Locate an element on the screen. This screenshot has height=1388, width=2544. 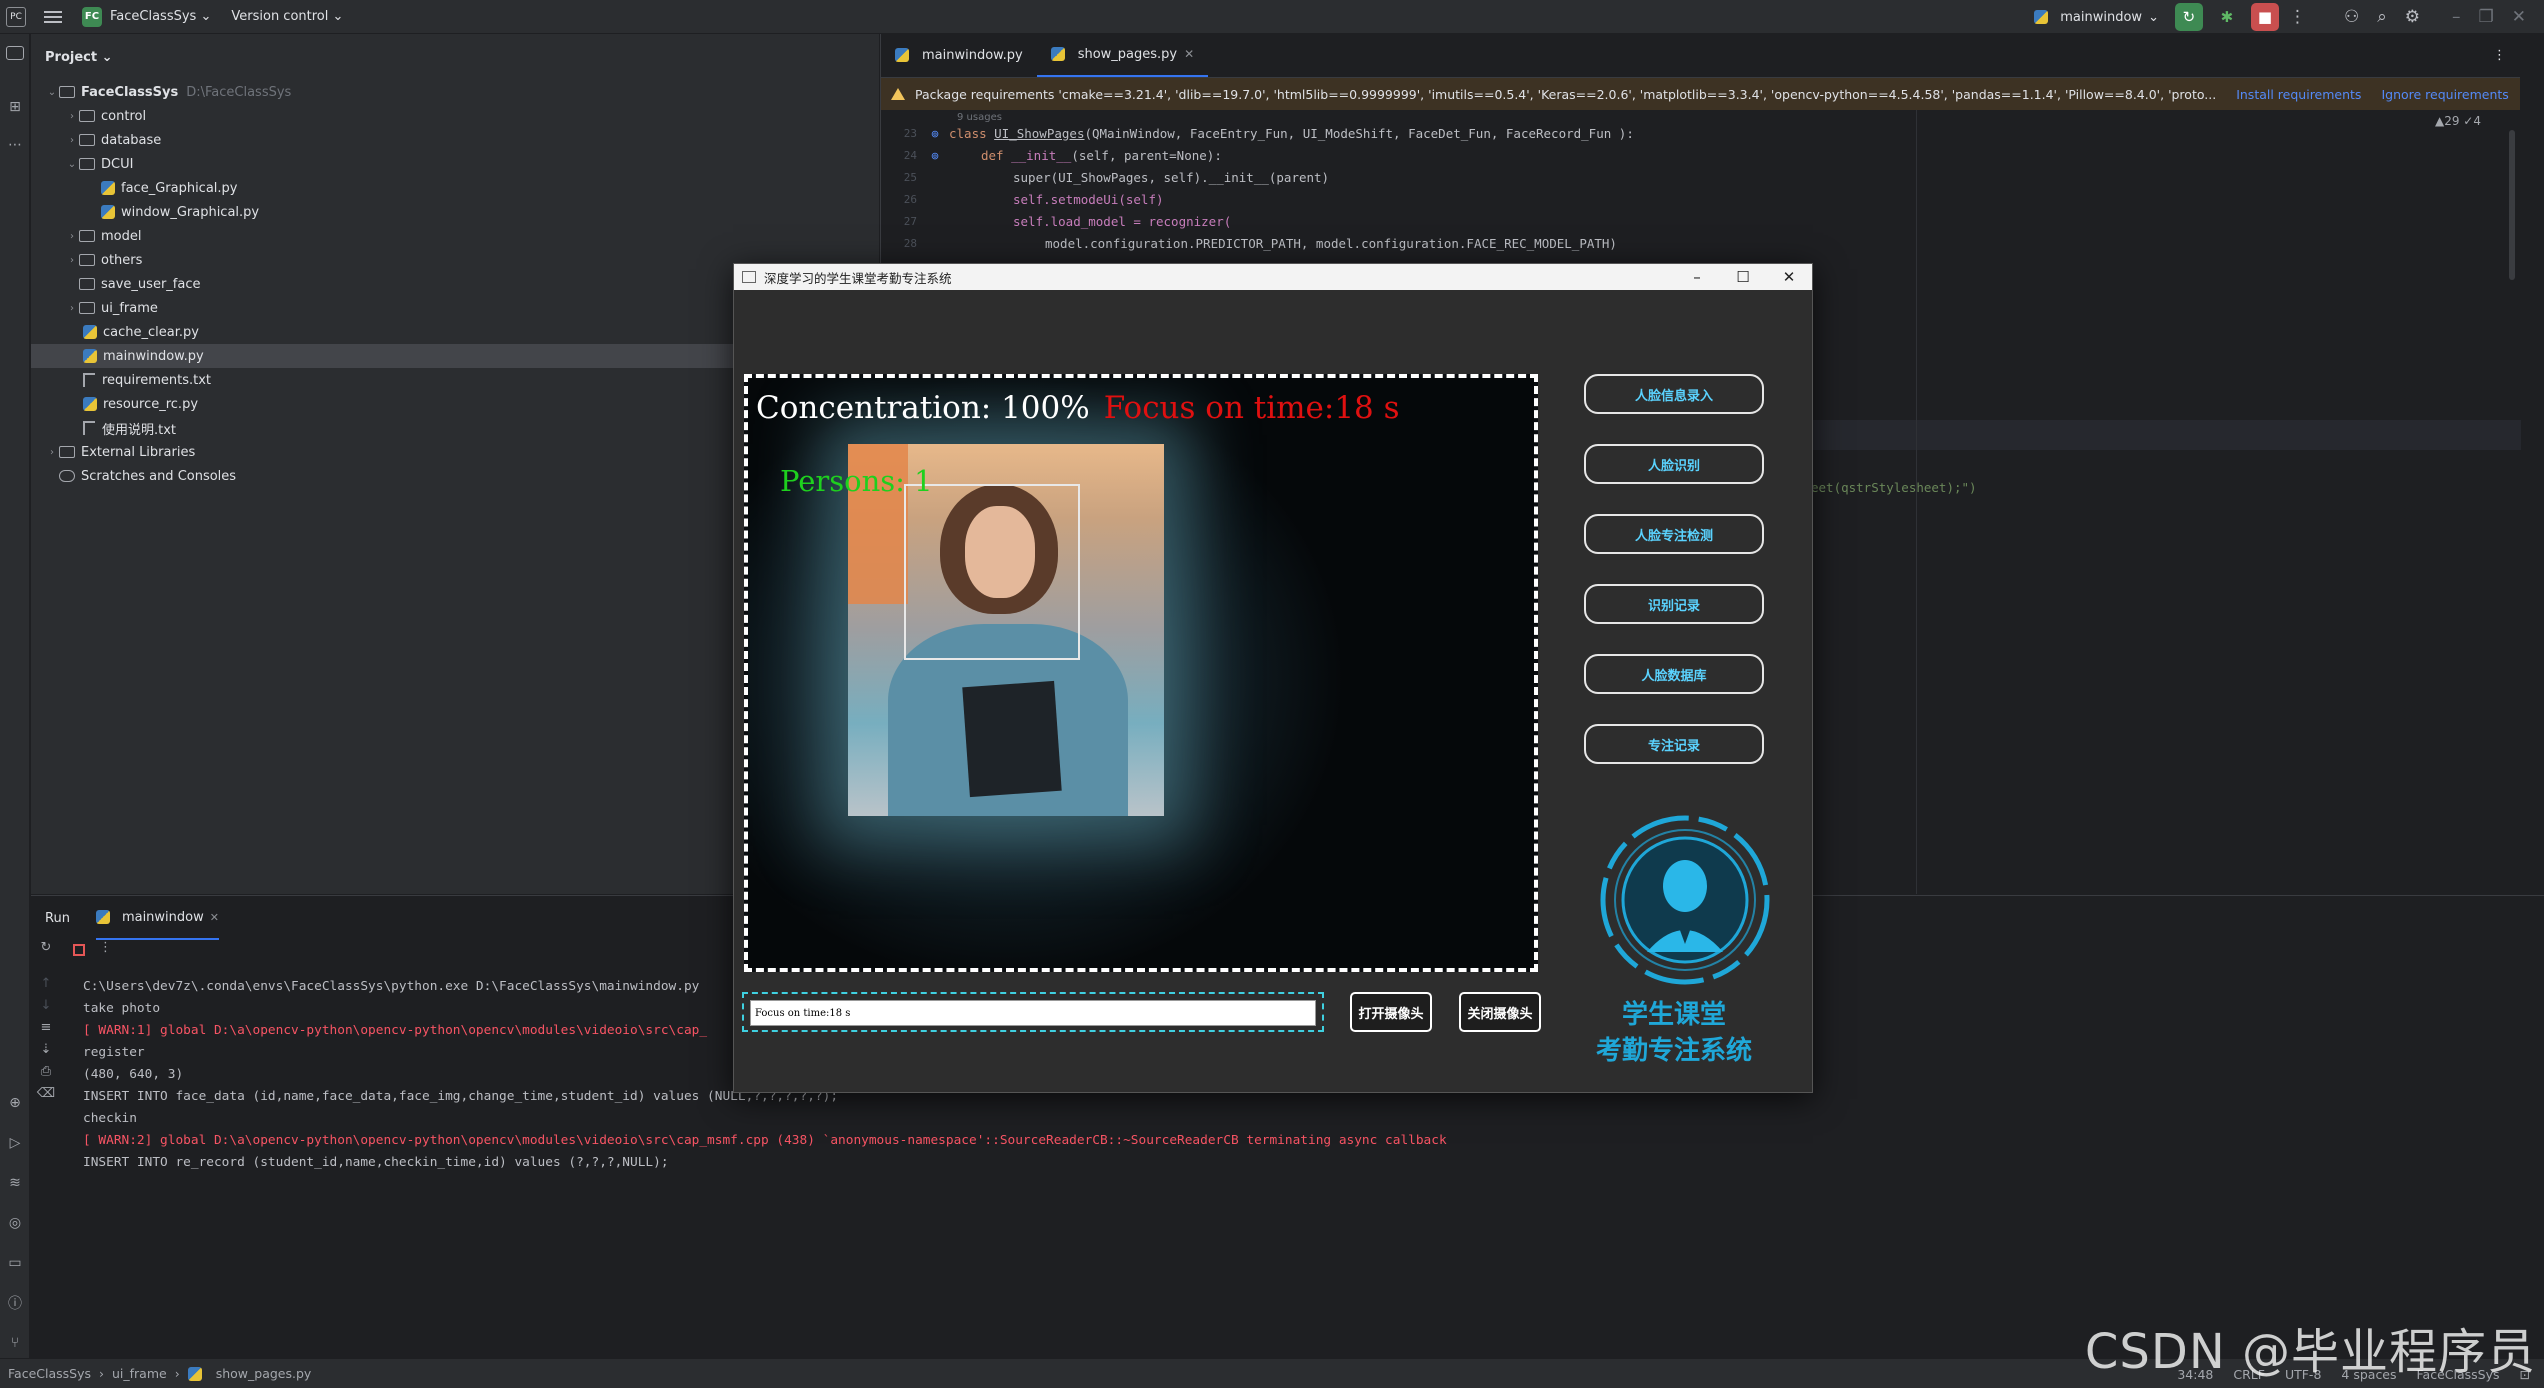
tree-item-database: › database is located at coordinates (455, 140).